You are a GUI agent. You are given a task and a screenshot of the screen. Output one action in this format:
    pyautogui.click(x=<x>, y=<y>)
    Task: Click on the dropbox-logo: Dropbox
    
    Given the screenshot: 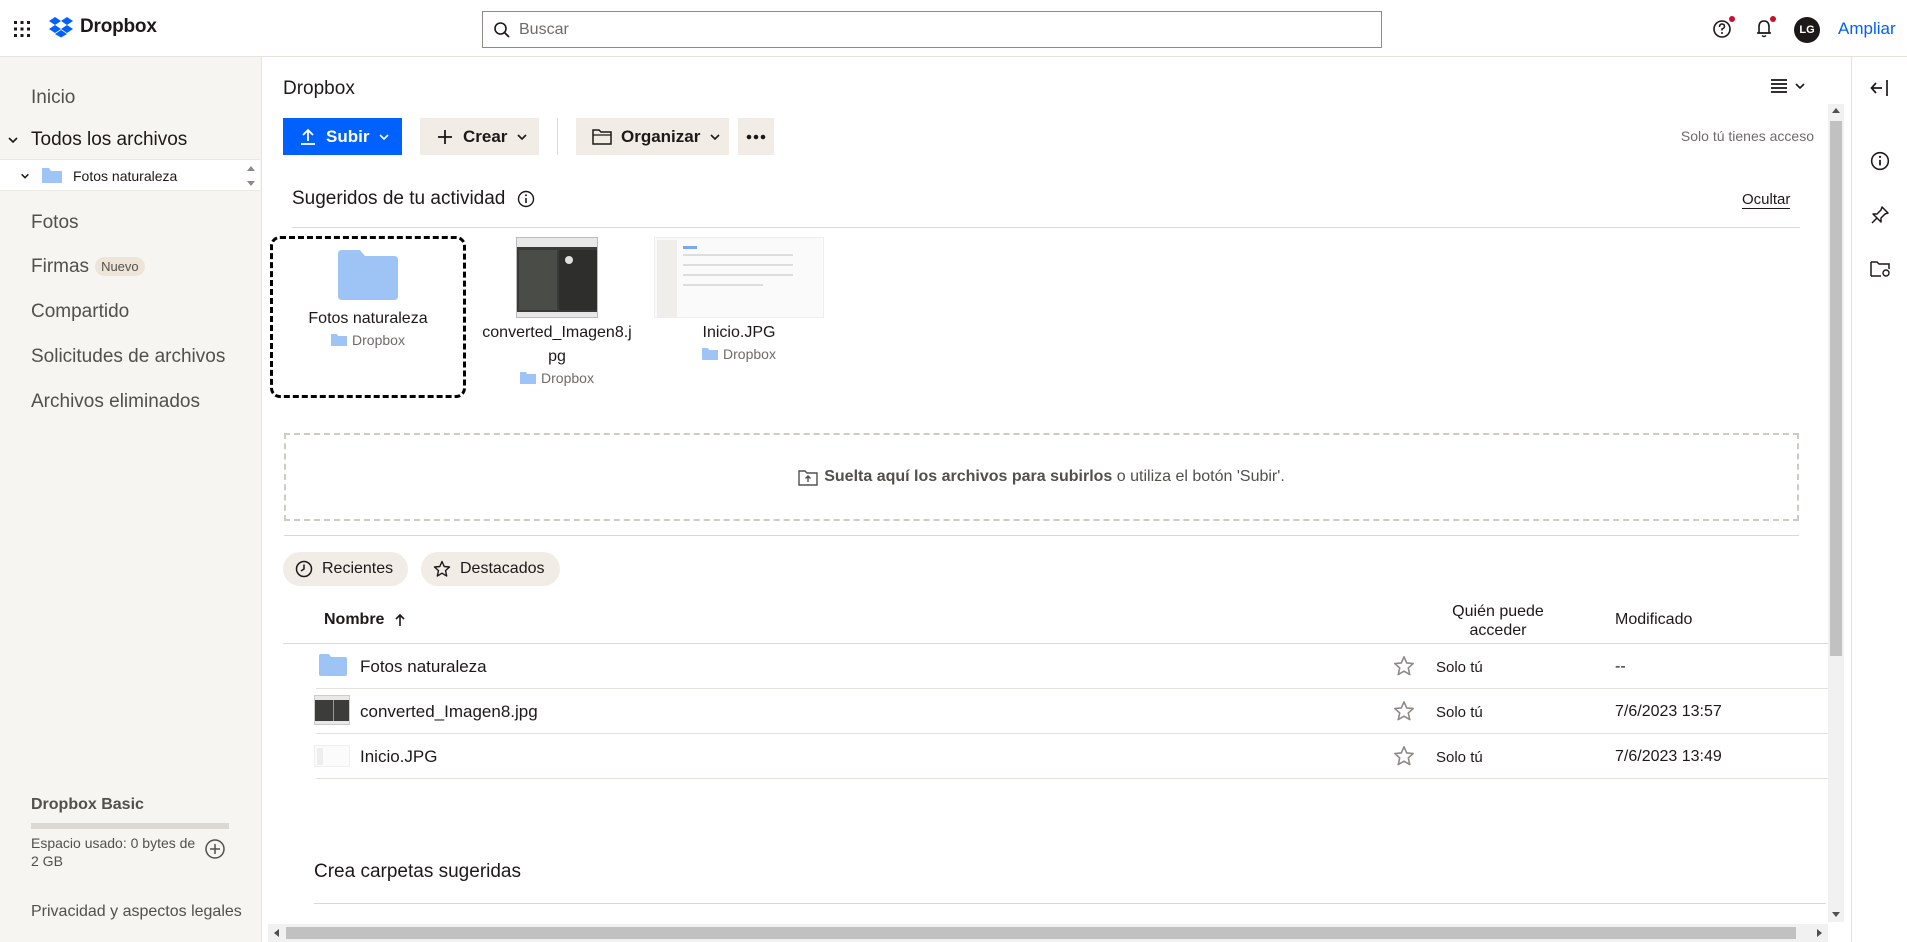 What is the action you would take?
    pyautogui.click(x=102, y=27)
    